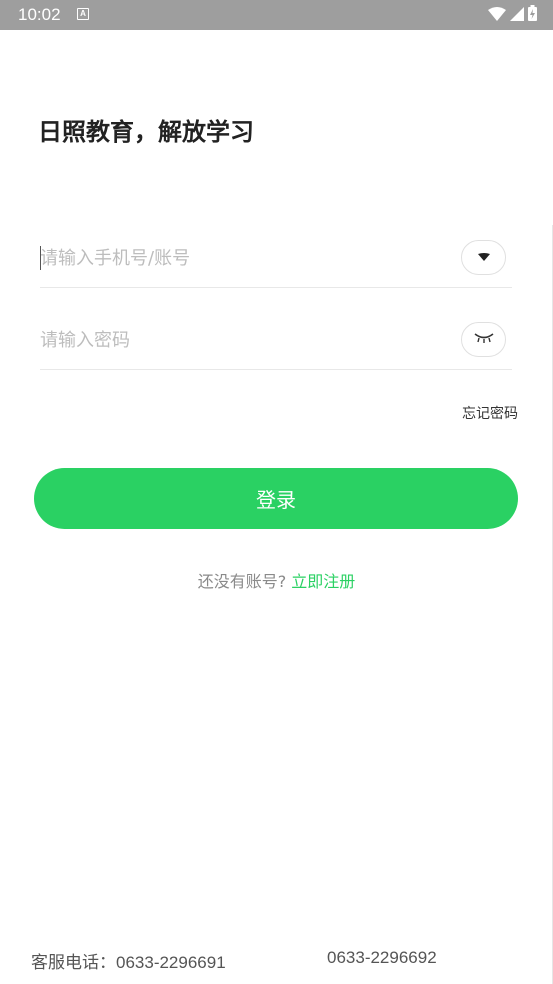  I want to click on hotline-number-1: 0633-2296691, so click(171, 962).